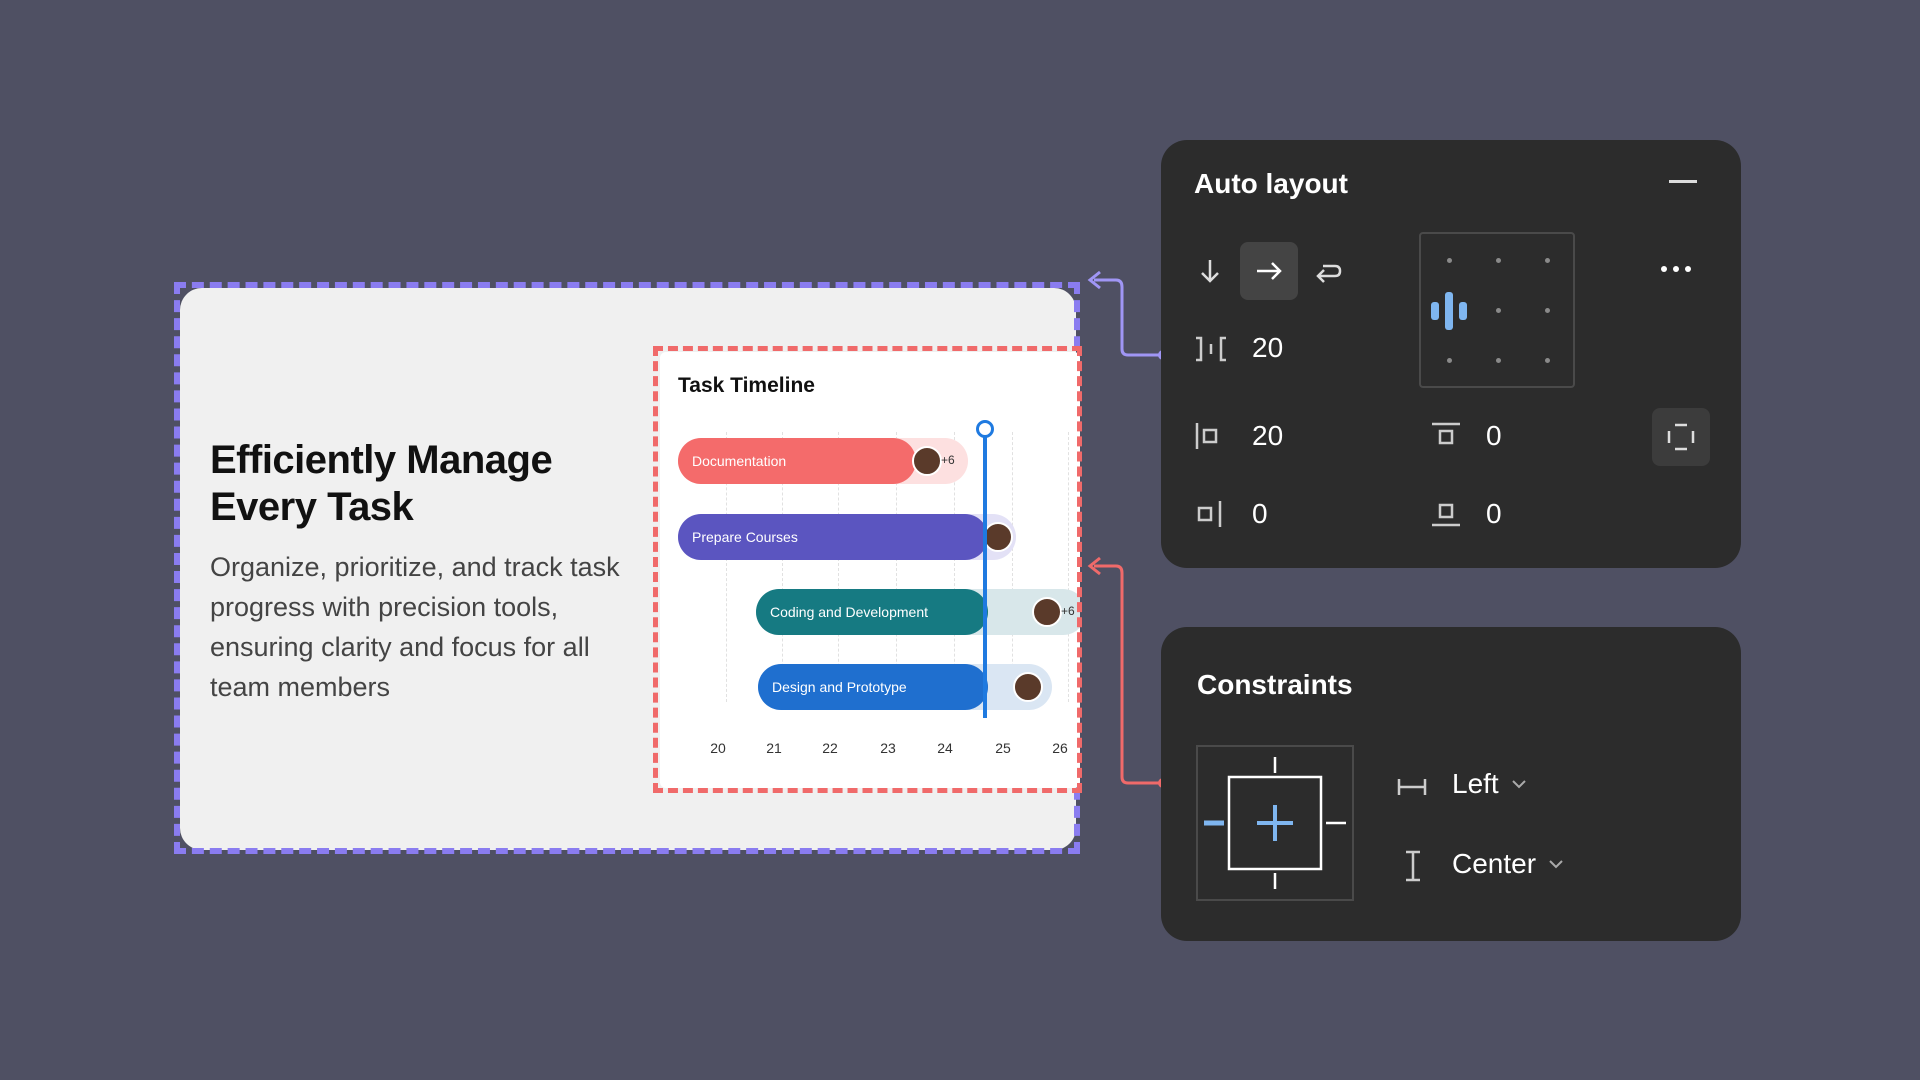 The width and height of the screenshot is (1920, 1080). Describe the element at coordinates (1683, 181) in the screenshot. I see `remove-auto-layout-icon` at that location.